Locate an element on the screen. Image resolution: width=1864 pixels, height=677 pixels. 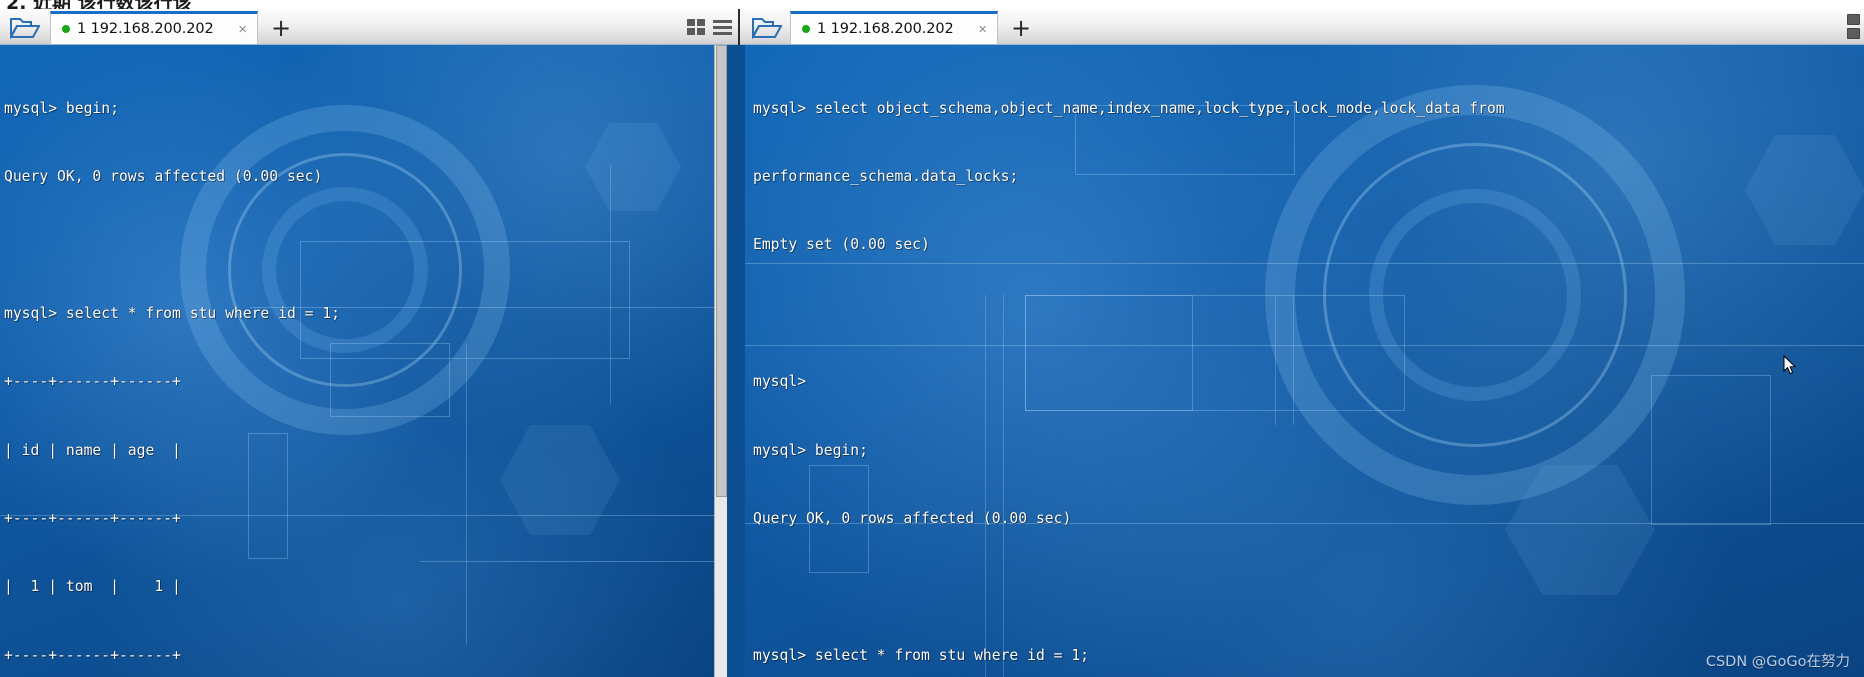
minimize-window-icon is located at coordinates (1853, 33).